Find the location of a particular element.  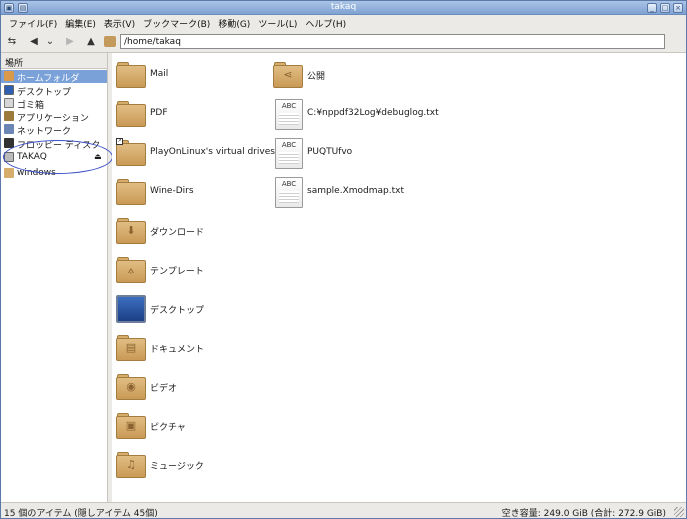

file-item-documents: ▤ ドキュメント is located at coordinates (187, 348).